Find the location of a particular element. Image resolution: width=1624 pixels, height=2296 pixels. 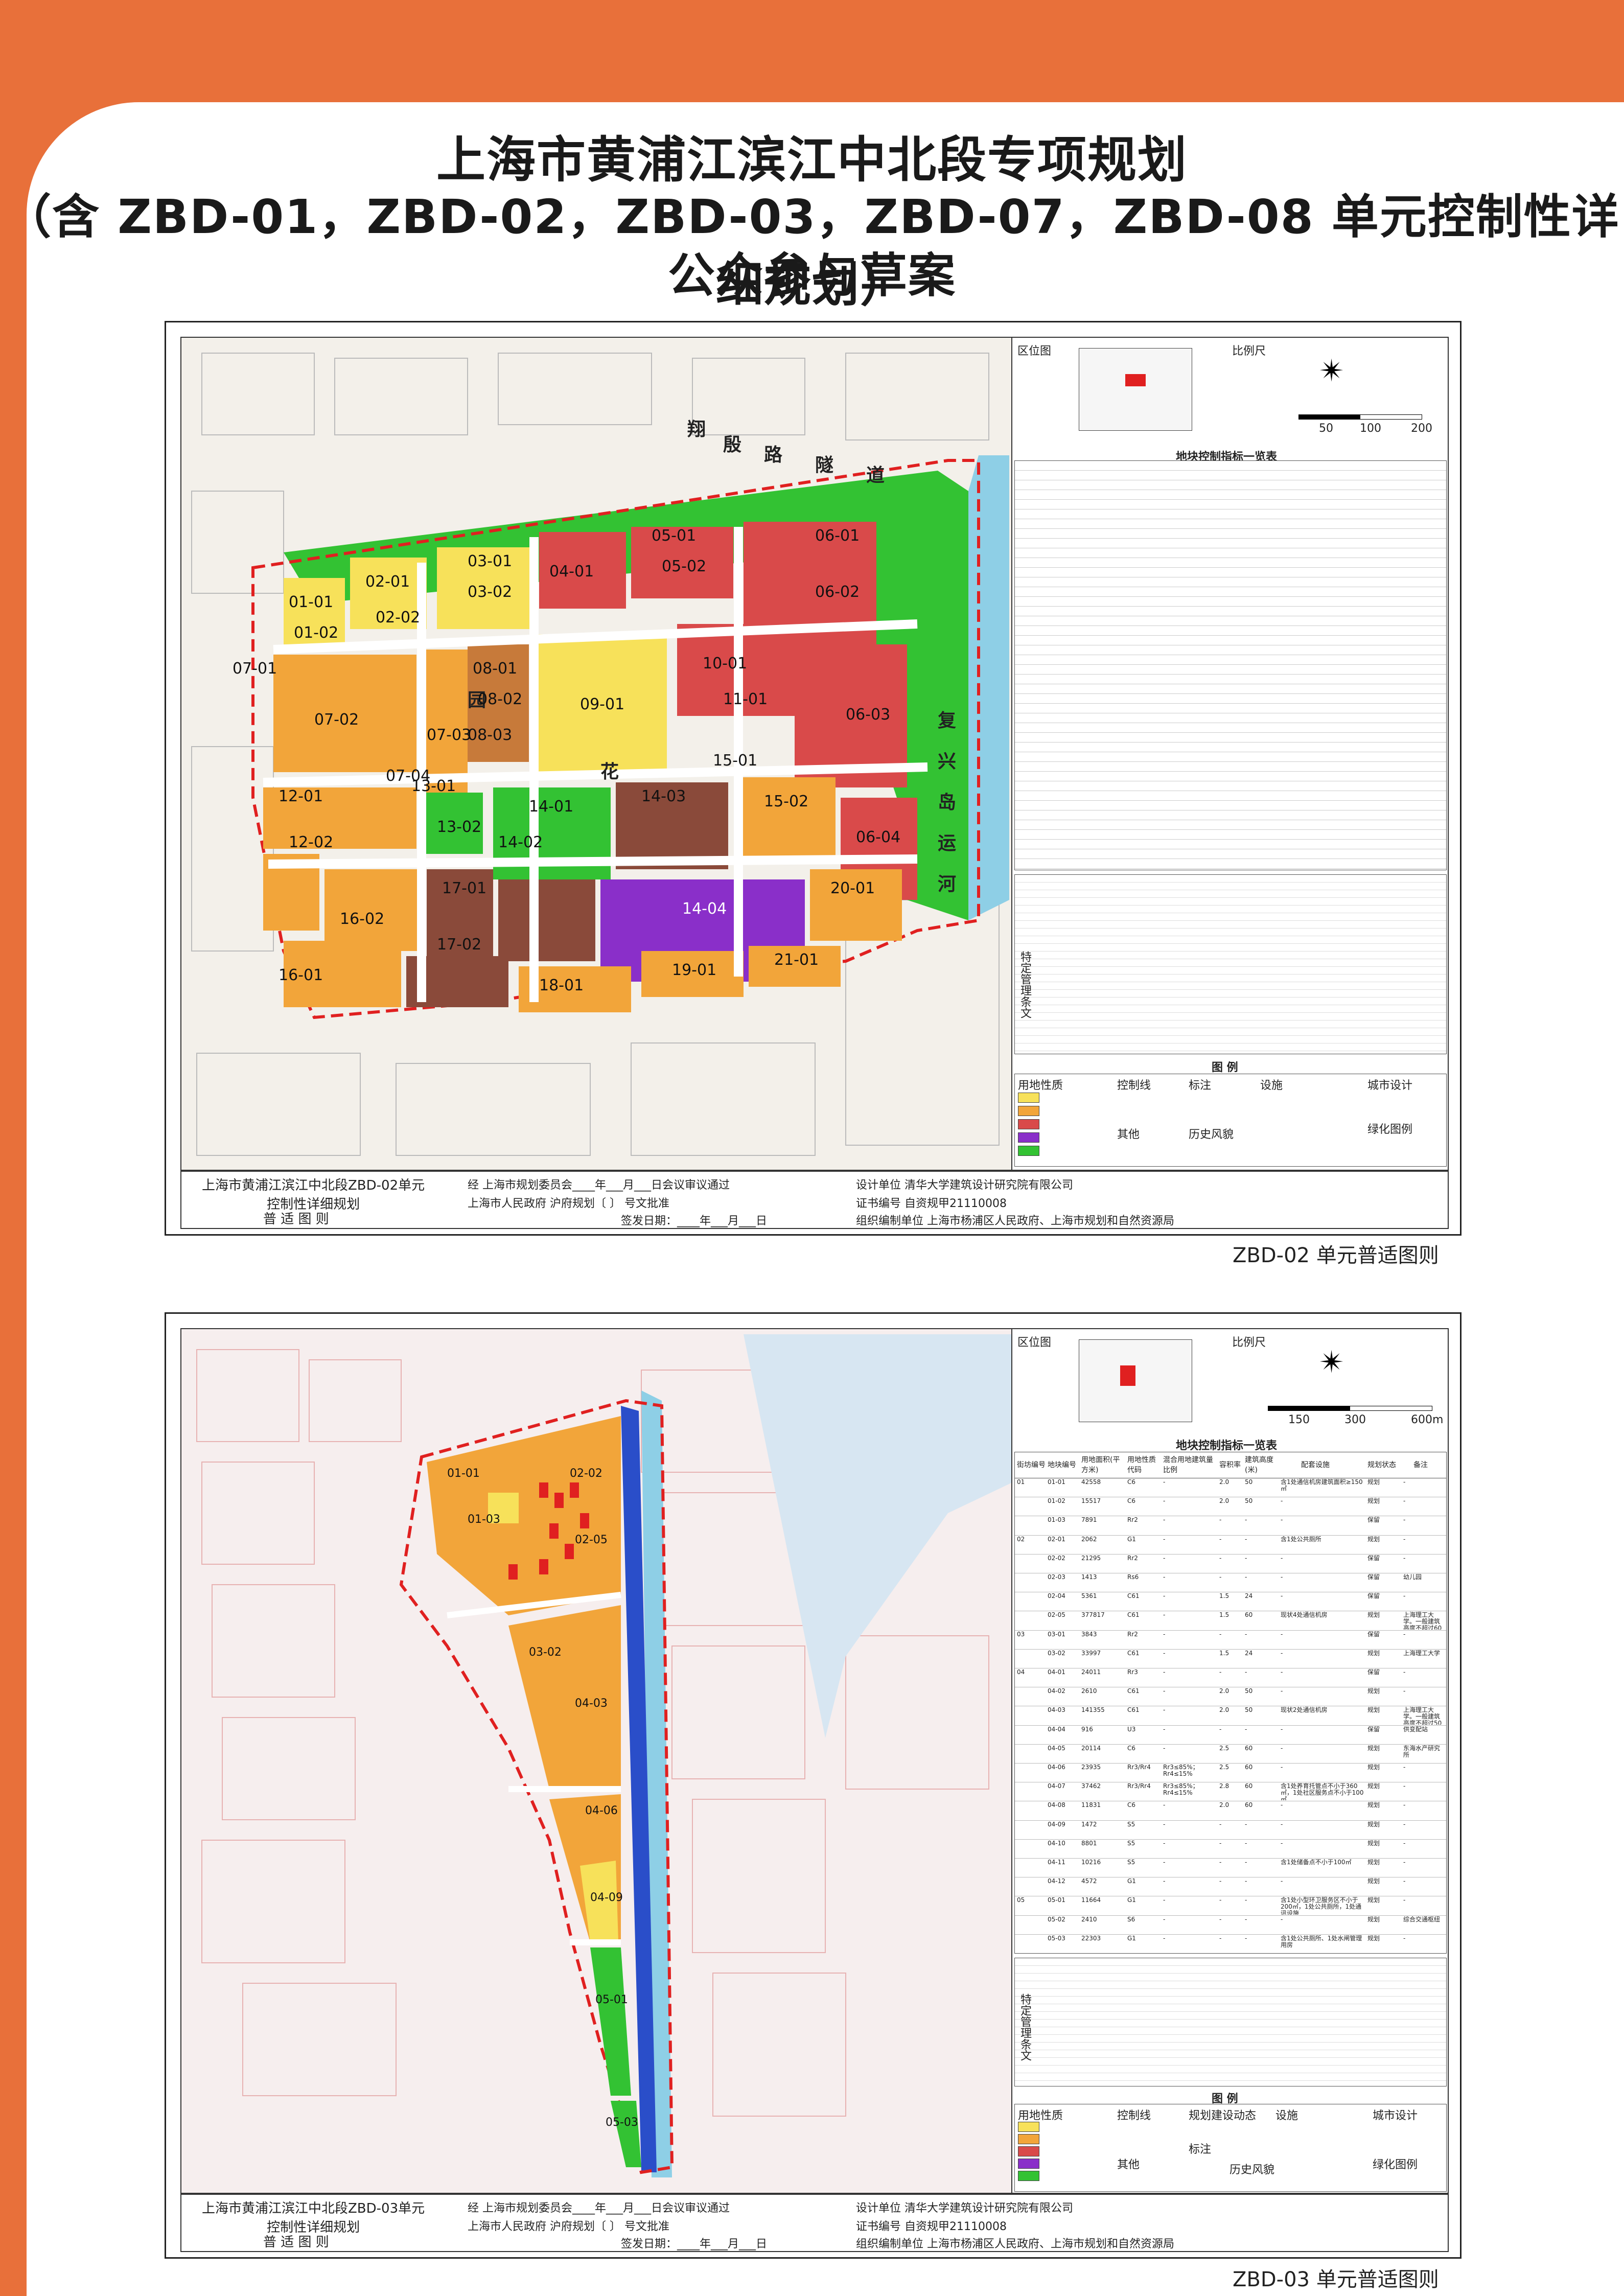

table-cell: 21295 is located at coordinates (1091, 1558).